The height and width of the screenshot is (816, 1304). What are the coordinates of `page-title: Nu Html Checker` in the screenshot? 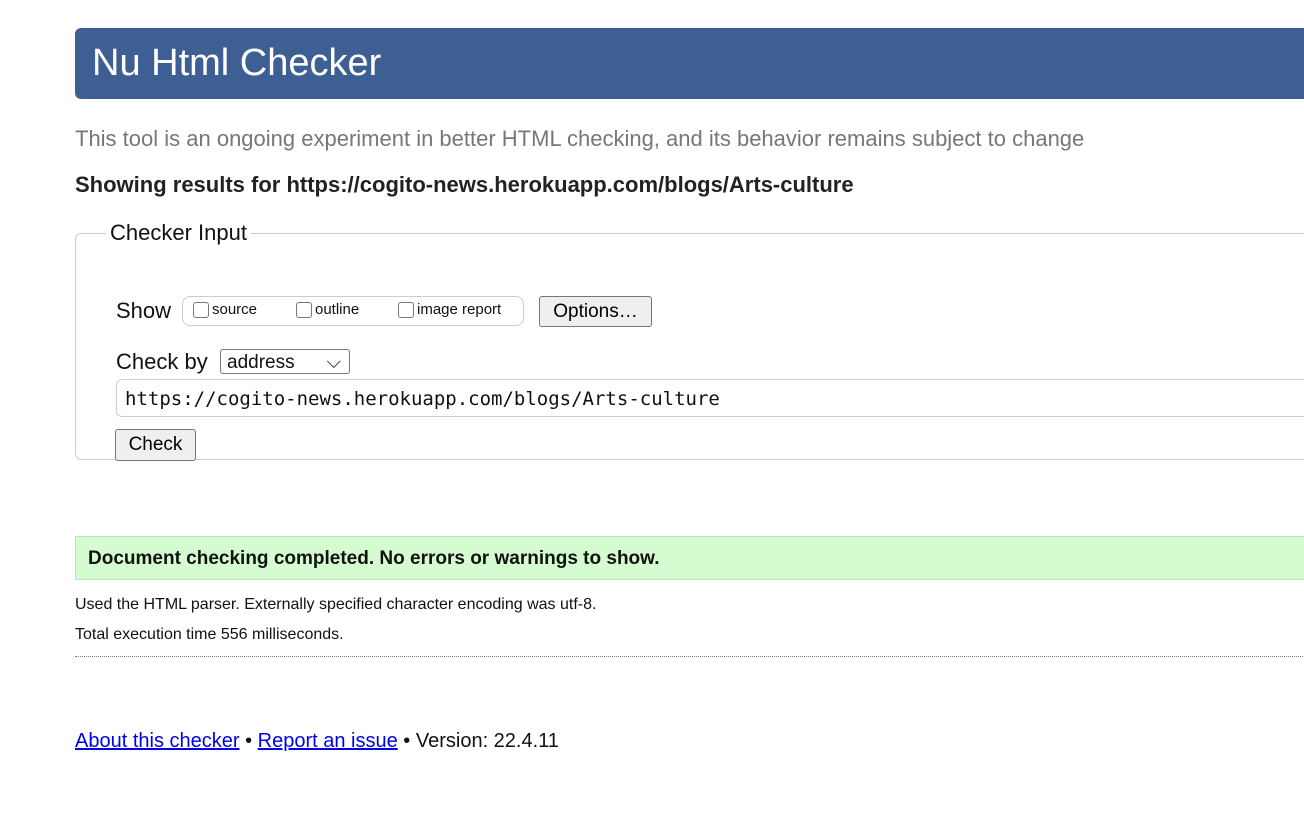 It's located at (237, 63).